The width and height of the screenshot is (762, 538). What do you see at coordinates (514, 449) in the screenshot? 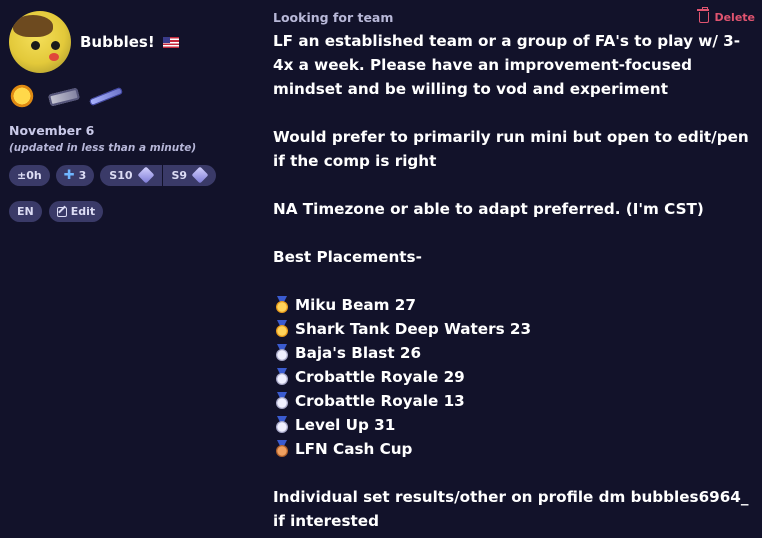
I see `list-item: LFN Cash Cup` at bounding box center [514, 449].